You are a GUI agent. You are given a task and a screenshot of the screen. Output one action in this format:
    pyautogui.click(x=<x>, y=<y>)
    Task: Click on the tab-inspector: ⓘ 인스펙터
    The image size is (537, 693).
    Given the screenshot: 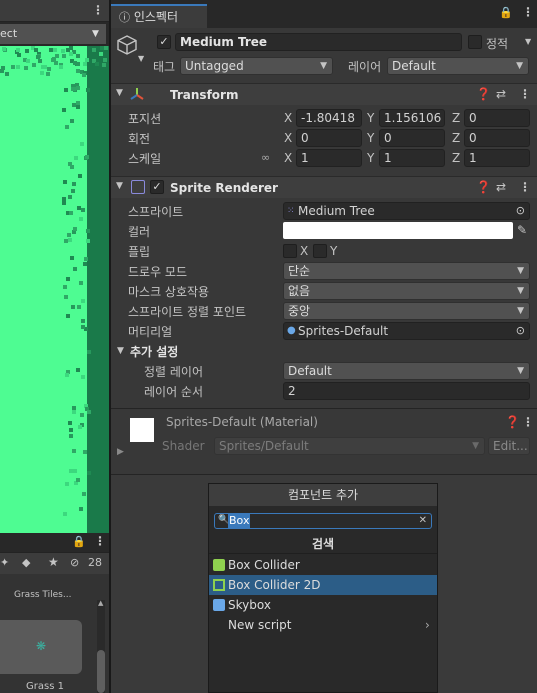 What is the action you would take?
    pyautogui.click(x=159, y=16)
    